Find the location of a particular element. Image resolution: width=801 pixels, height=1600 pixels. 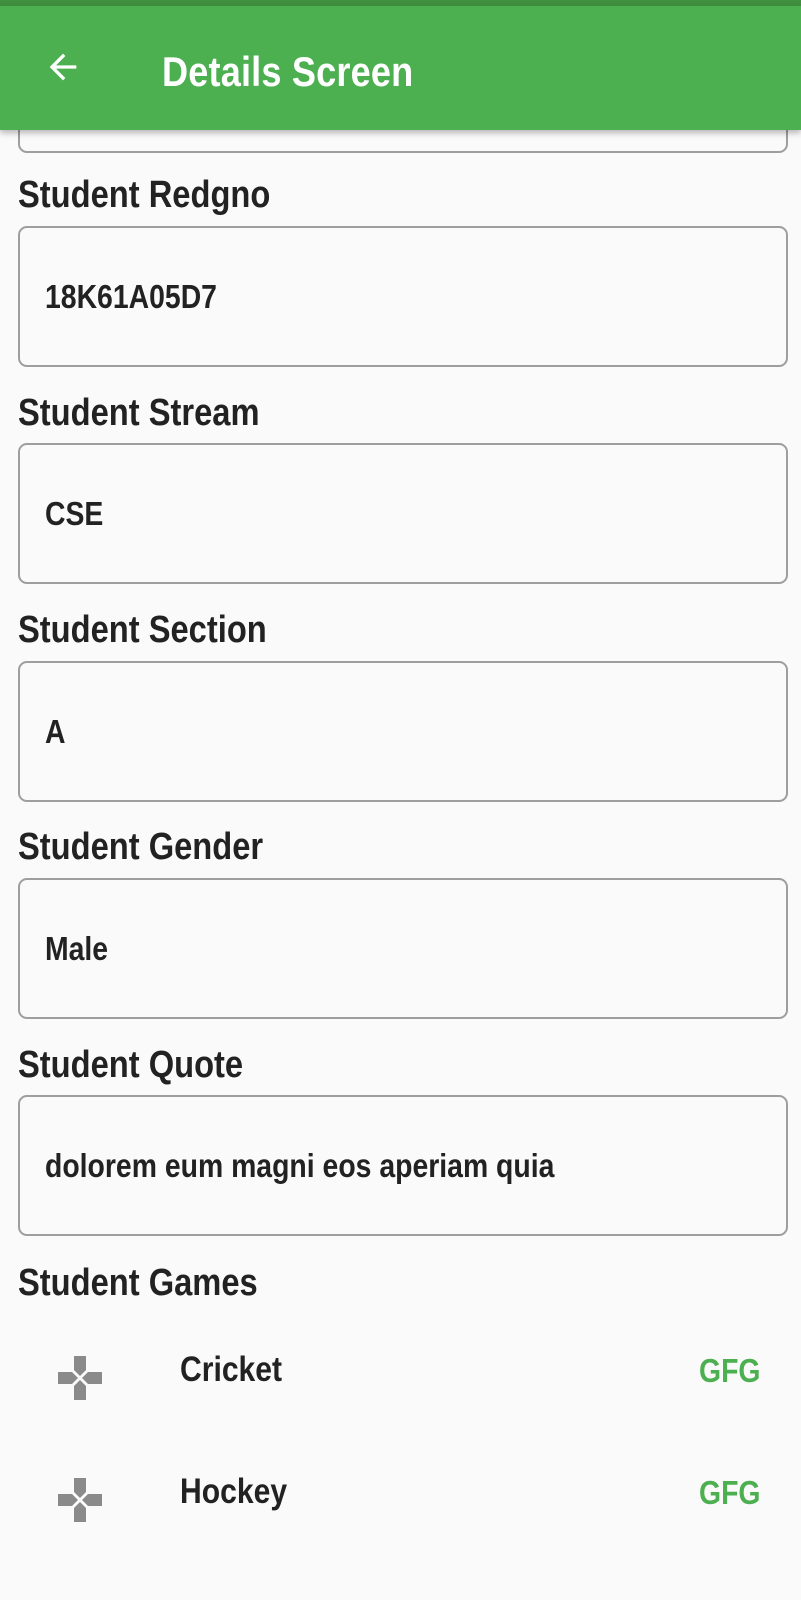

game-row-hockey: Hockey GFG is located at coordinates (400, 1507).